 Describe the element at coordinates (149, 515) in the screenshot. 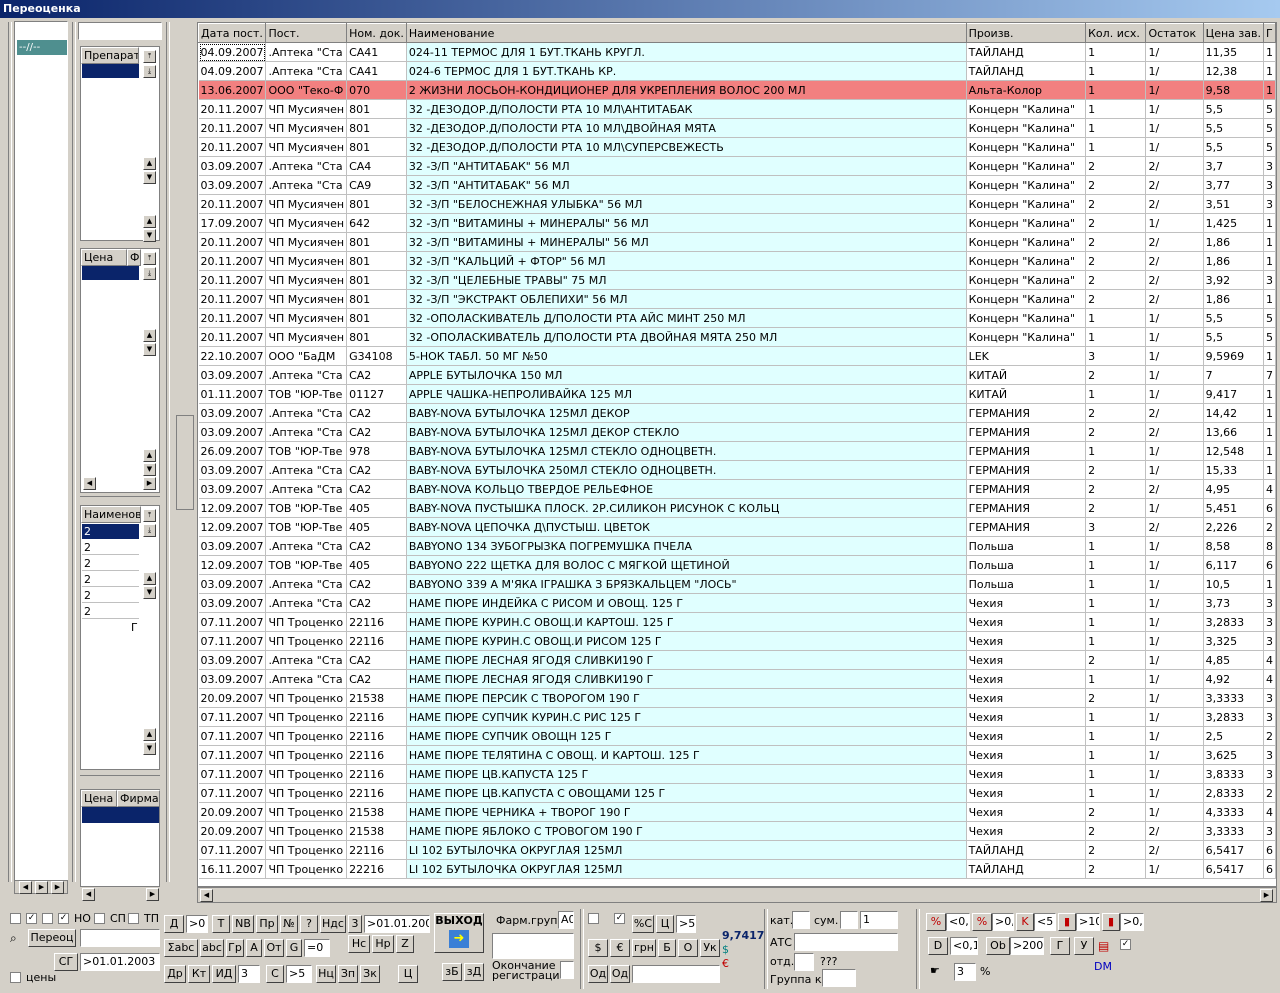

I see `scroll-top-icon: ⤒` at that location.